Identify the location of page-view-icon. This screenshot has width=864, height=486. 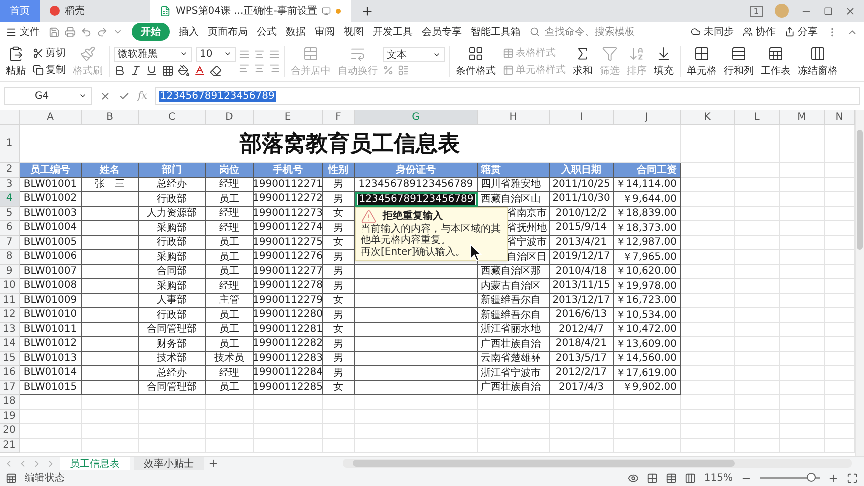
(690, 478).